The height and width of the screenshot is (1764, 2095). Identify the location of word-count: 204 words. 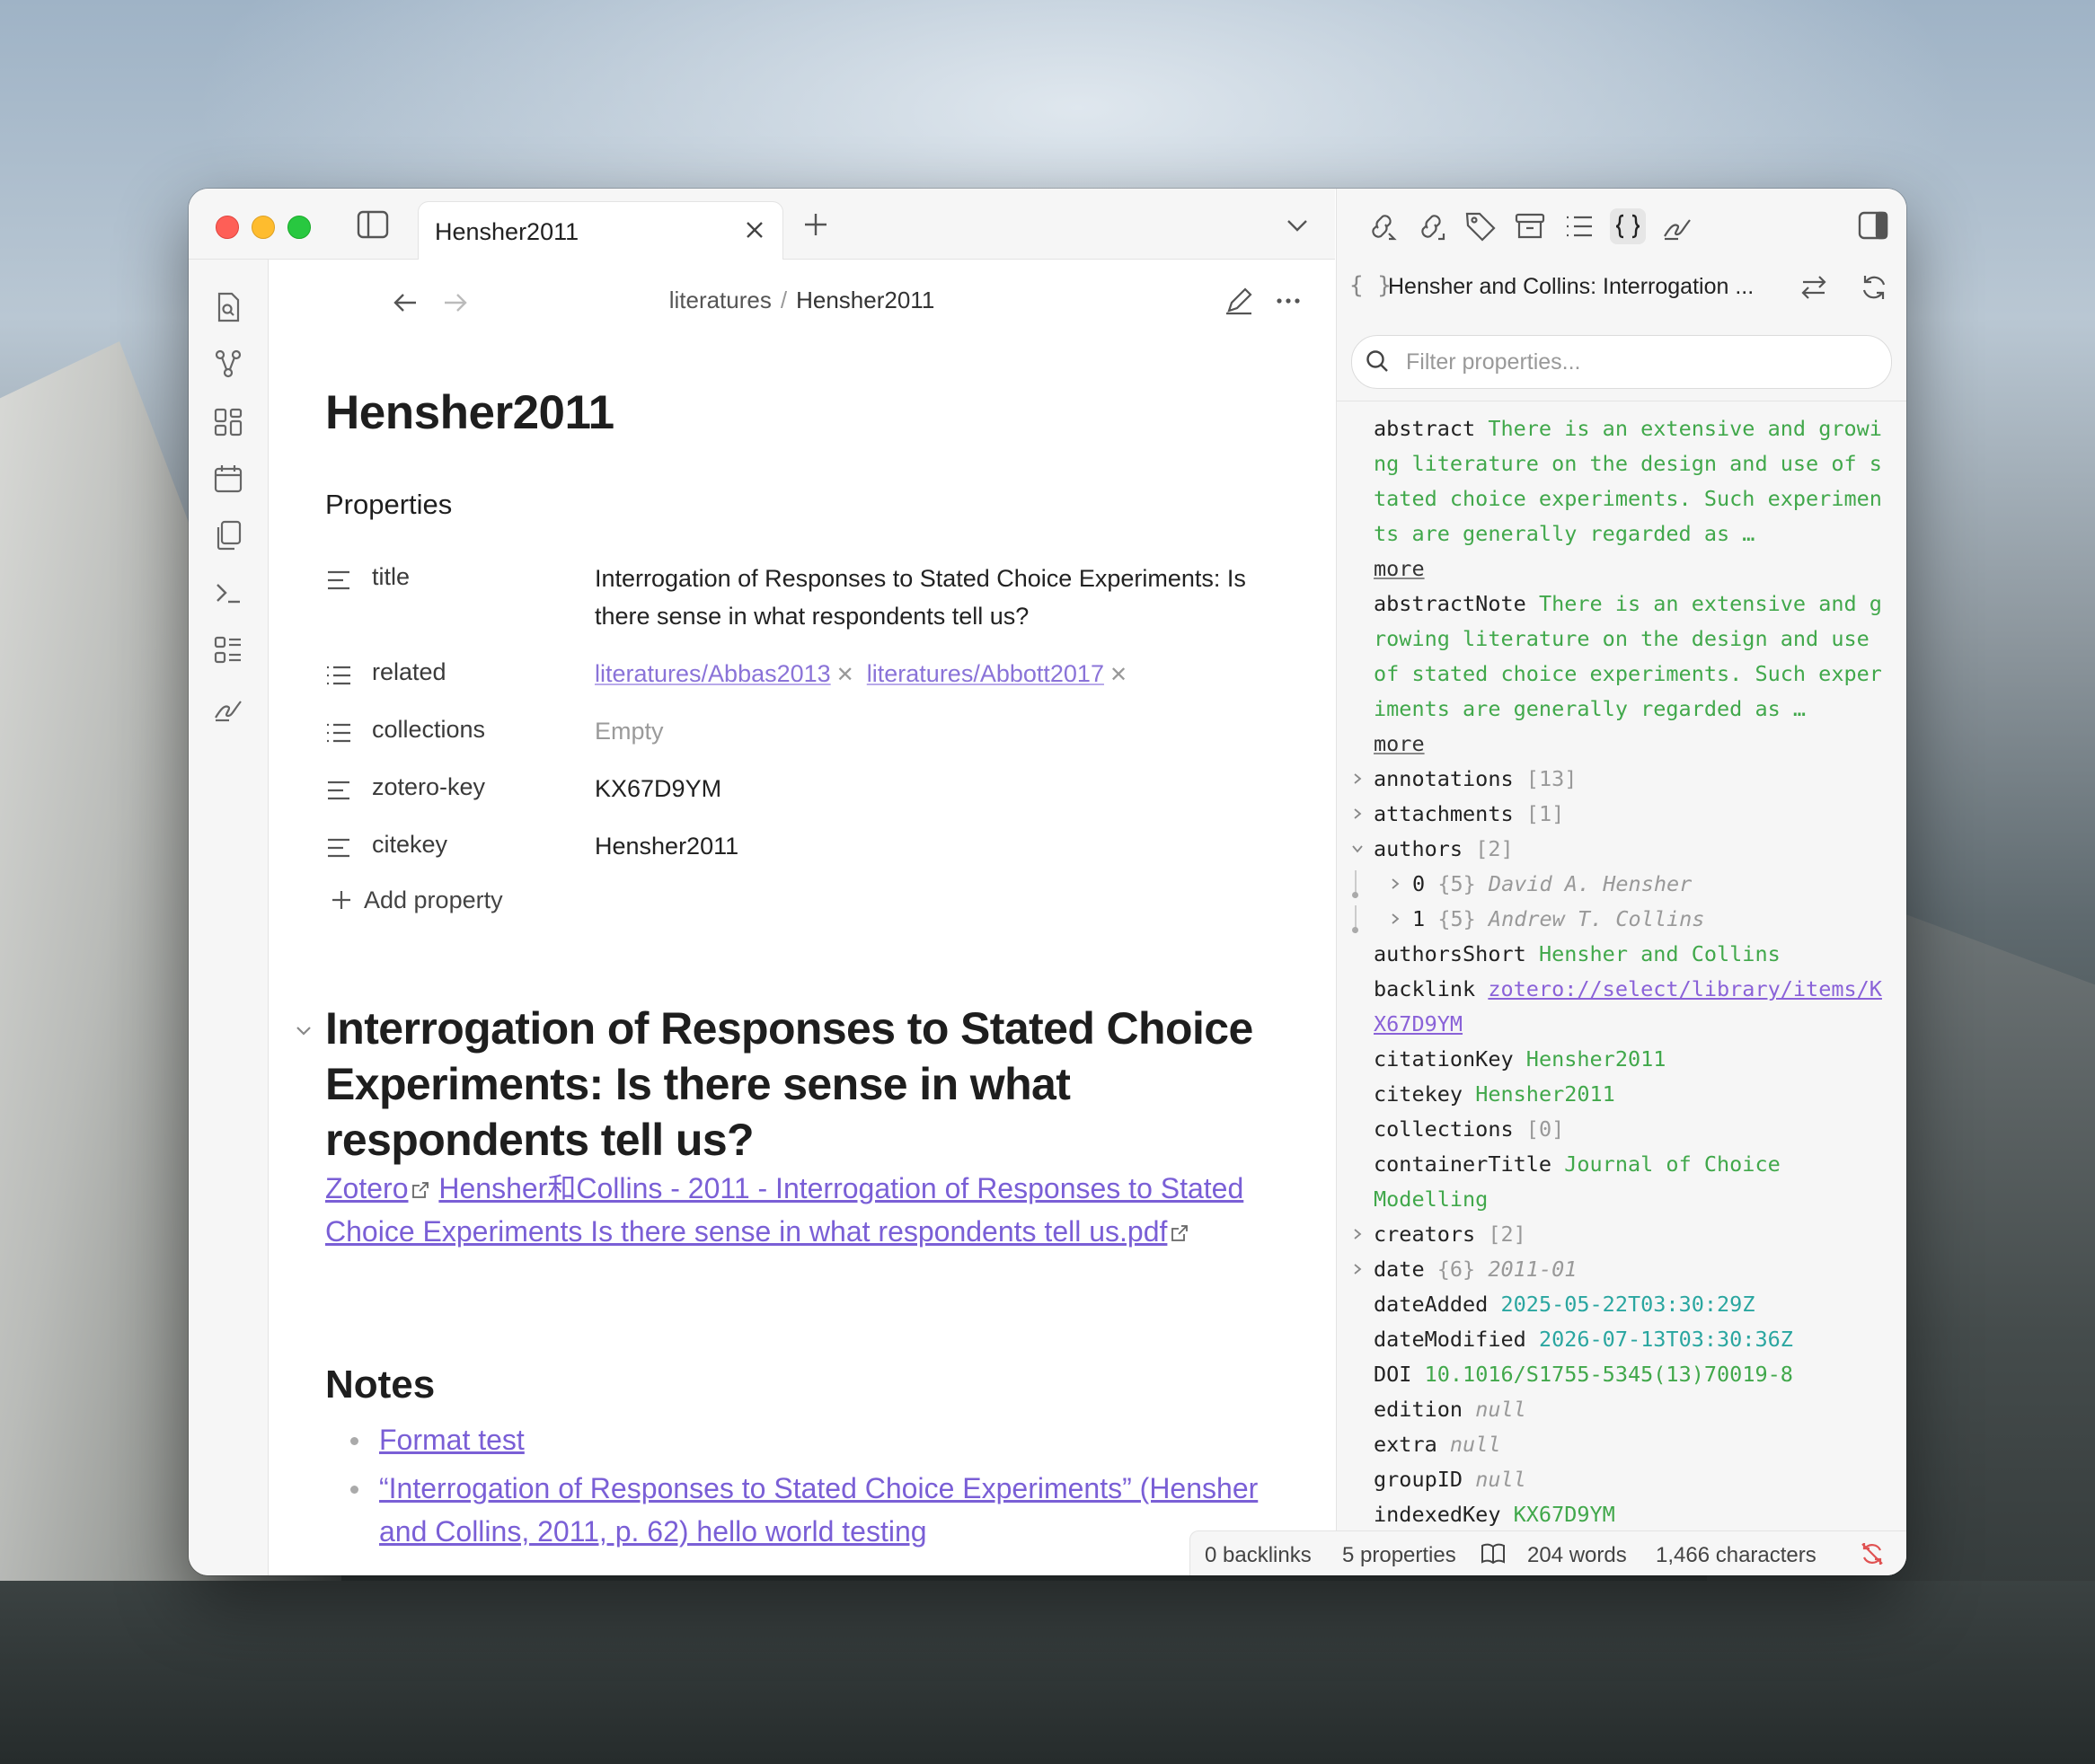
(1577, 1555).